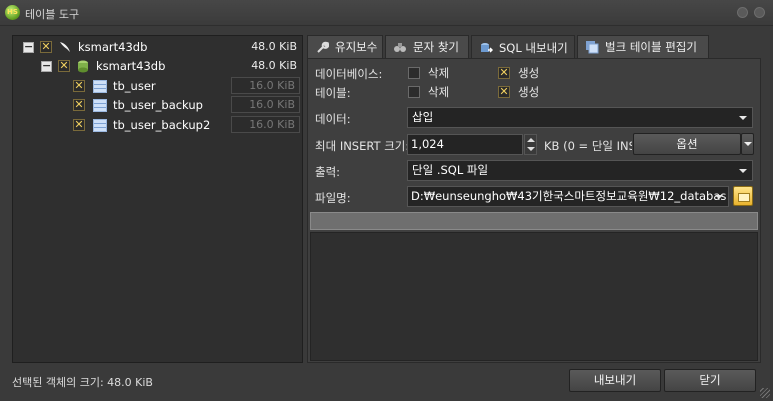  Describe the element at coordinates (333, 93) in the screenshot. I see `table-options-label: 테이블:` at that location.